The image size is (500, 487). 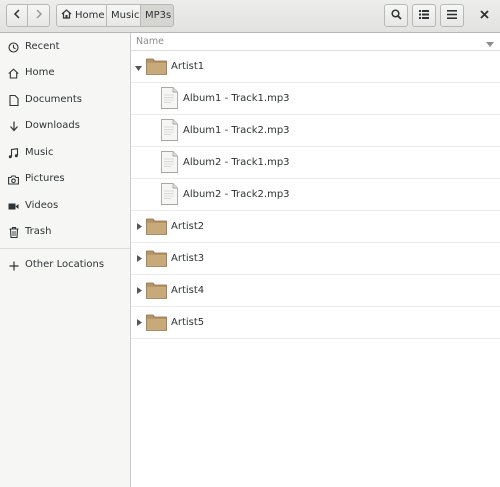 I want to click on sidebar-item-documents: Documents, so click(x=65, y=101).